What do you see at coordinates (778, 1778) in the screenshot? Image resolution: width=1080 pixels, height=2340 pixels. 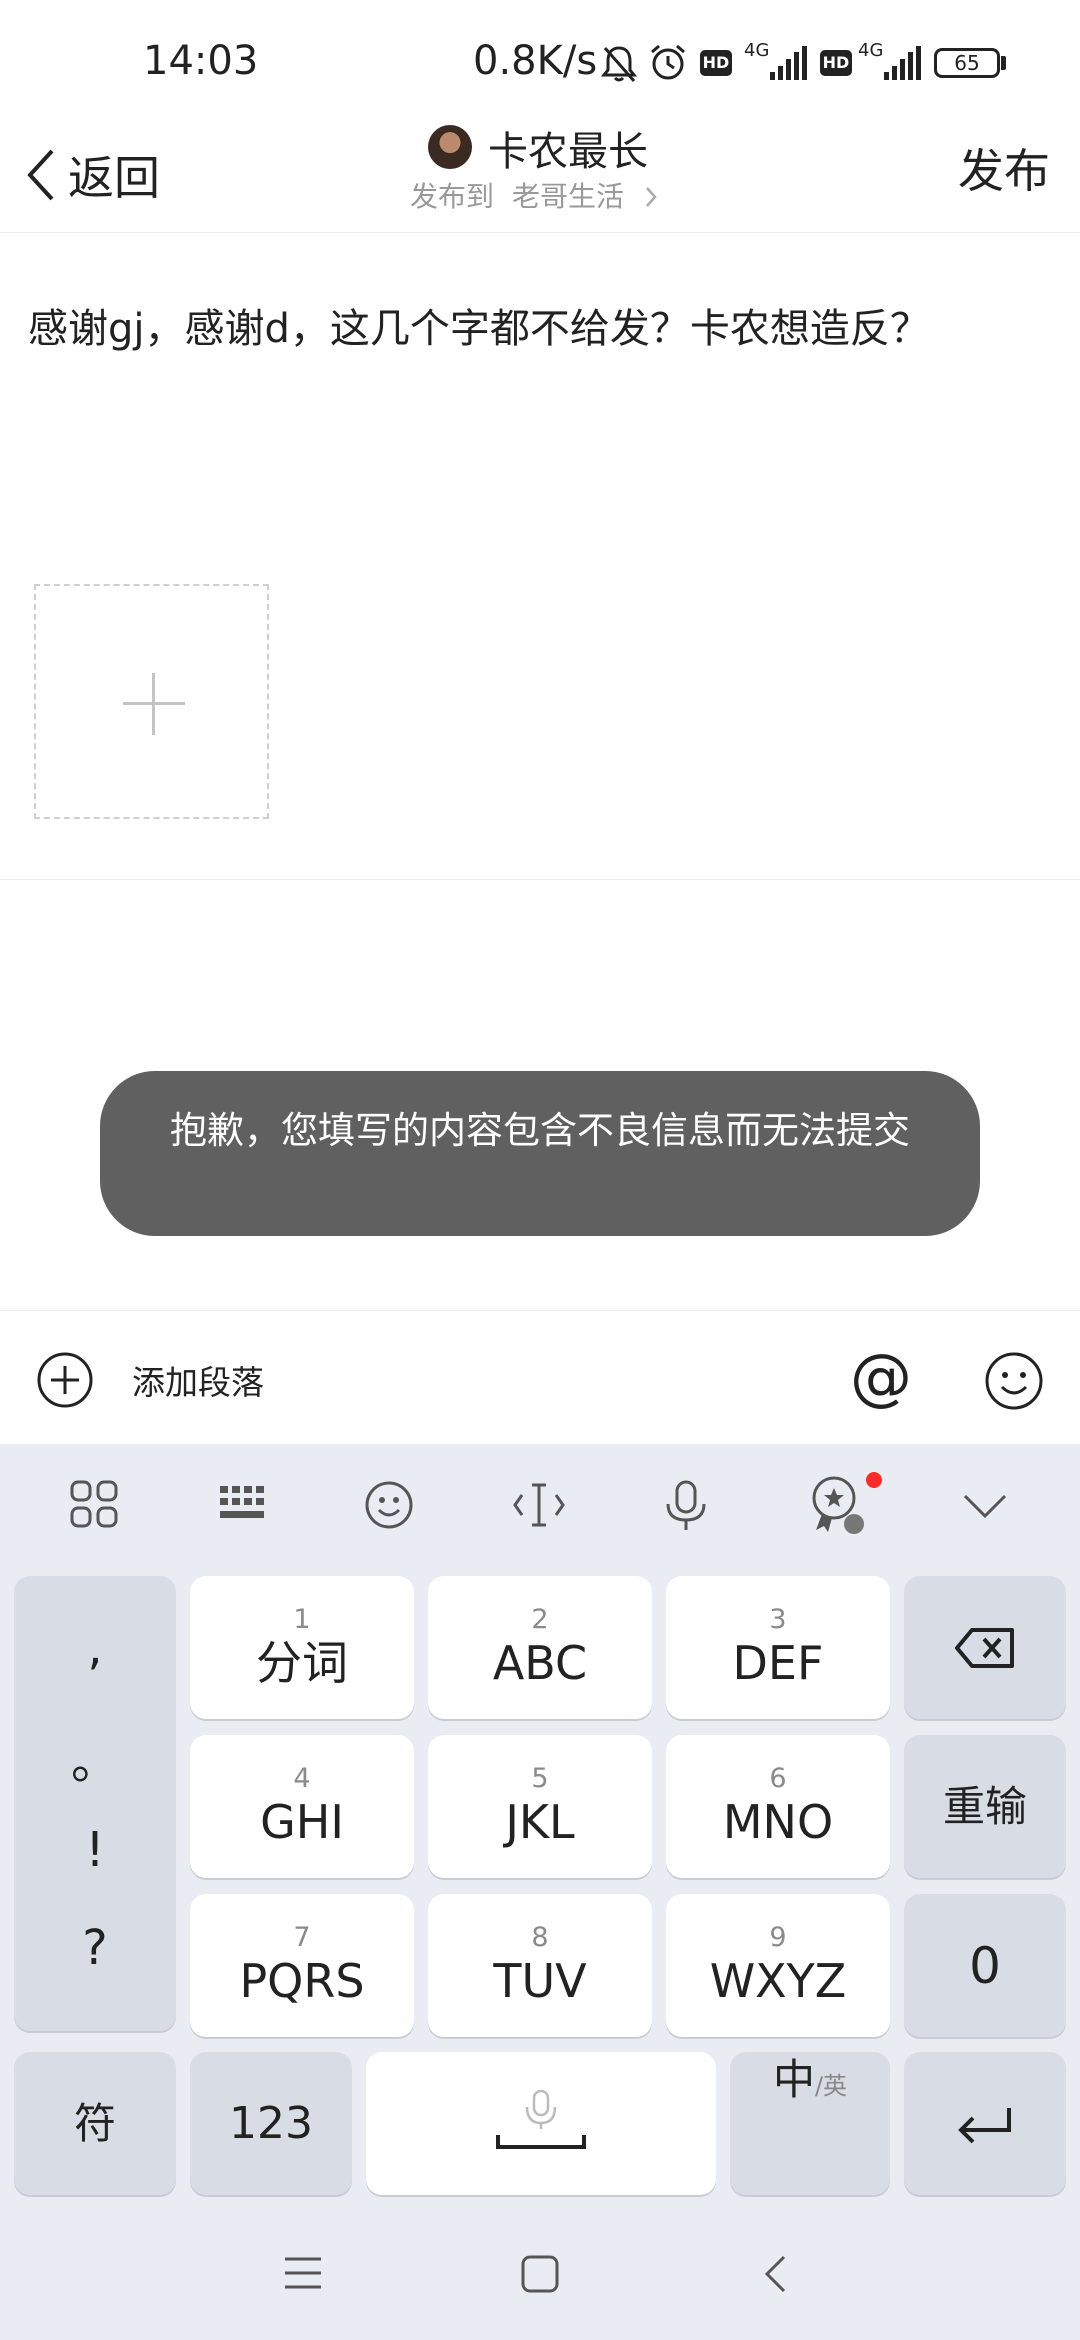 I see `key-number: 6` at bounding box center [778, 1778].